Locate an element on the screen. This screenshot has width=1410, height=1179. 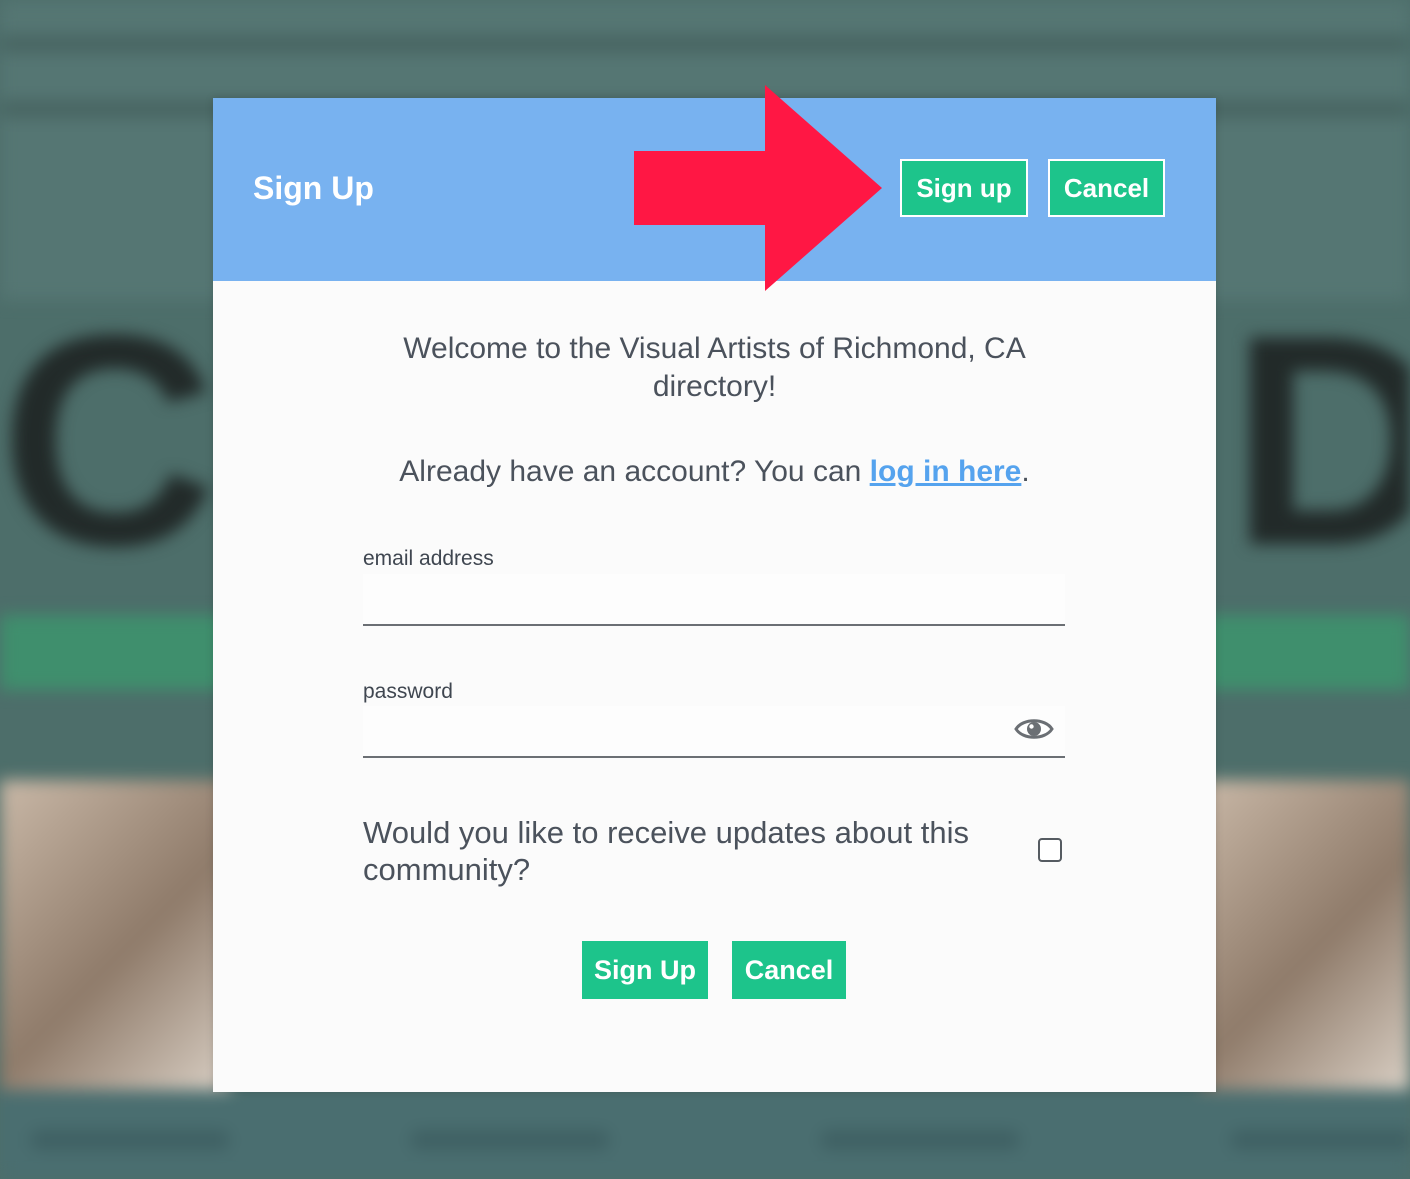
modal-title: Sign Up is located at coordinates (313, 188).